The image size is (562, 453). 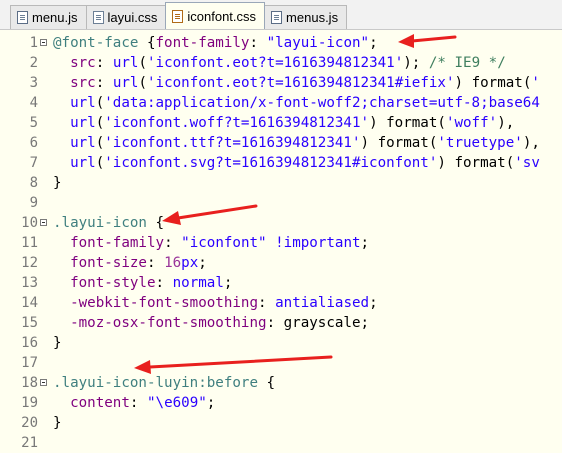 I want to click on file-icon, so click(x=98, y=17).